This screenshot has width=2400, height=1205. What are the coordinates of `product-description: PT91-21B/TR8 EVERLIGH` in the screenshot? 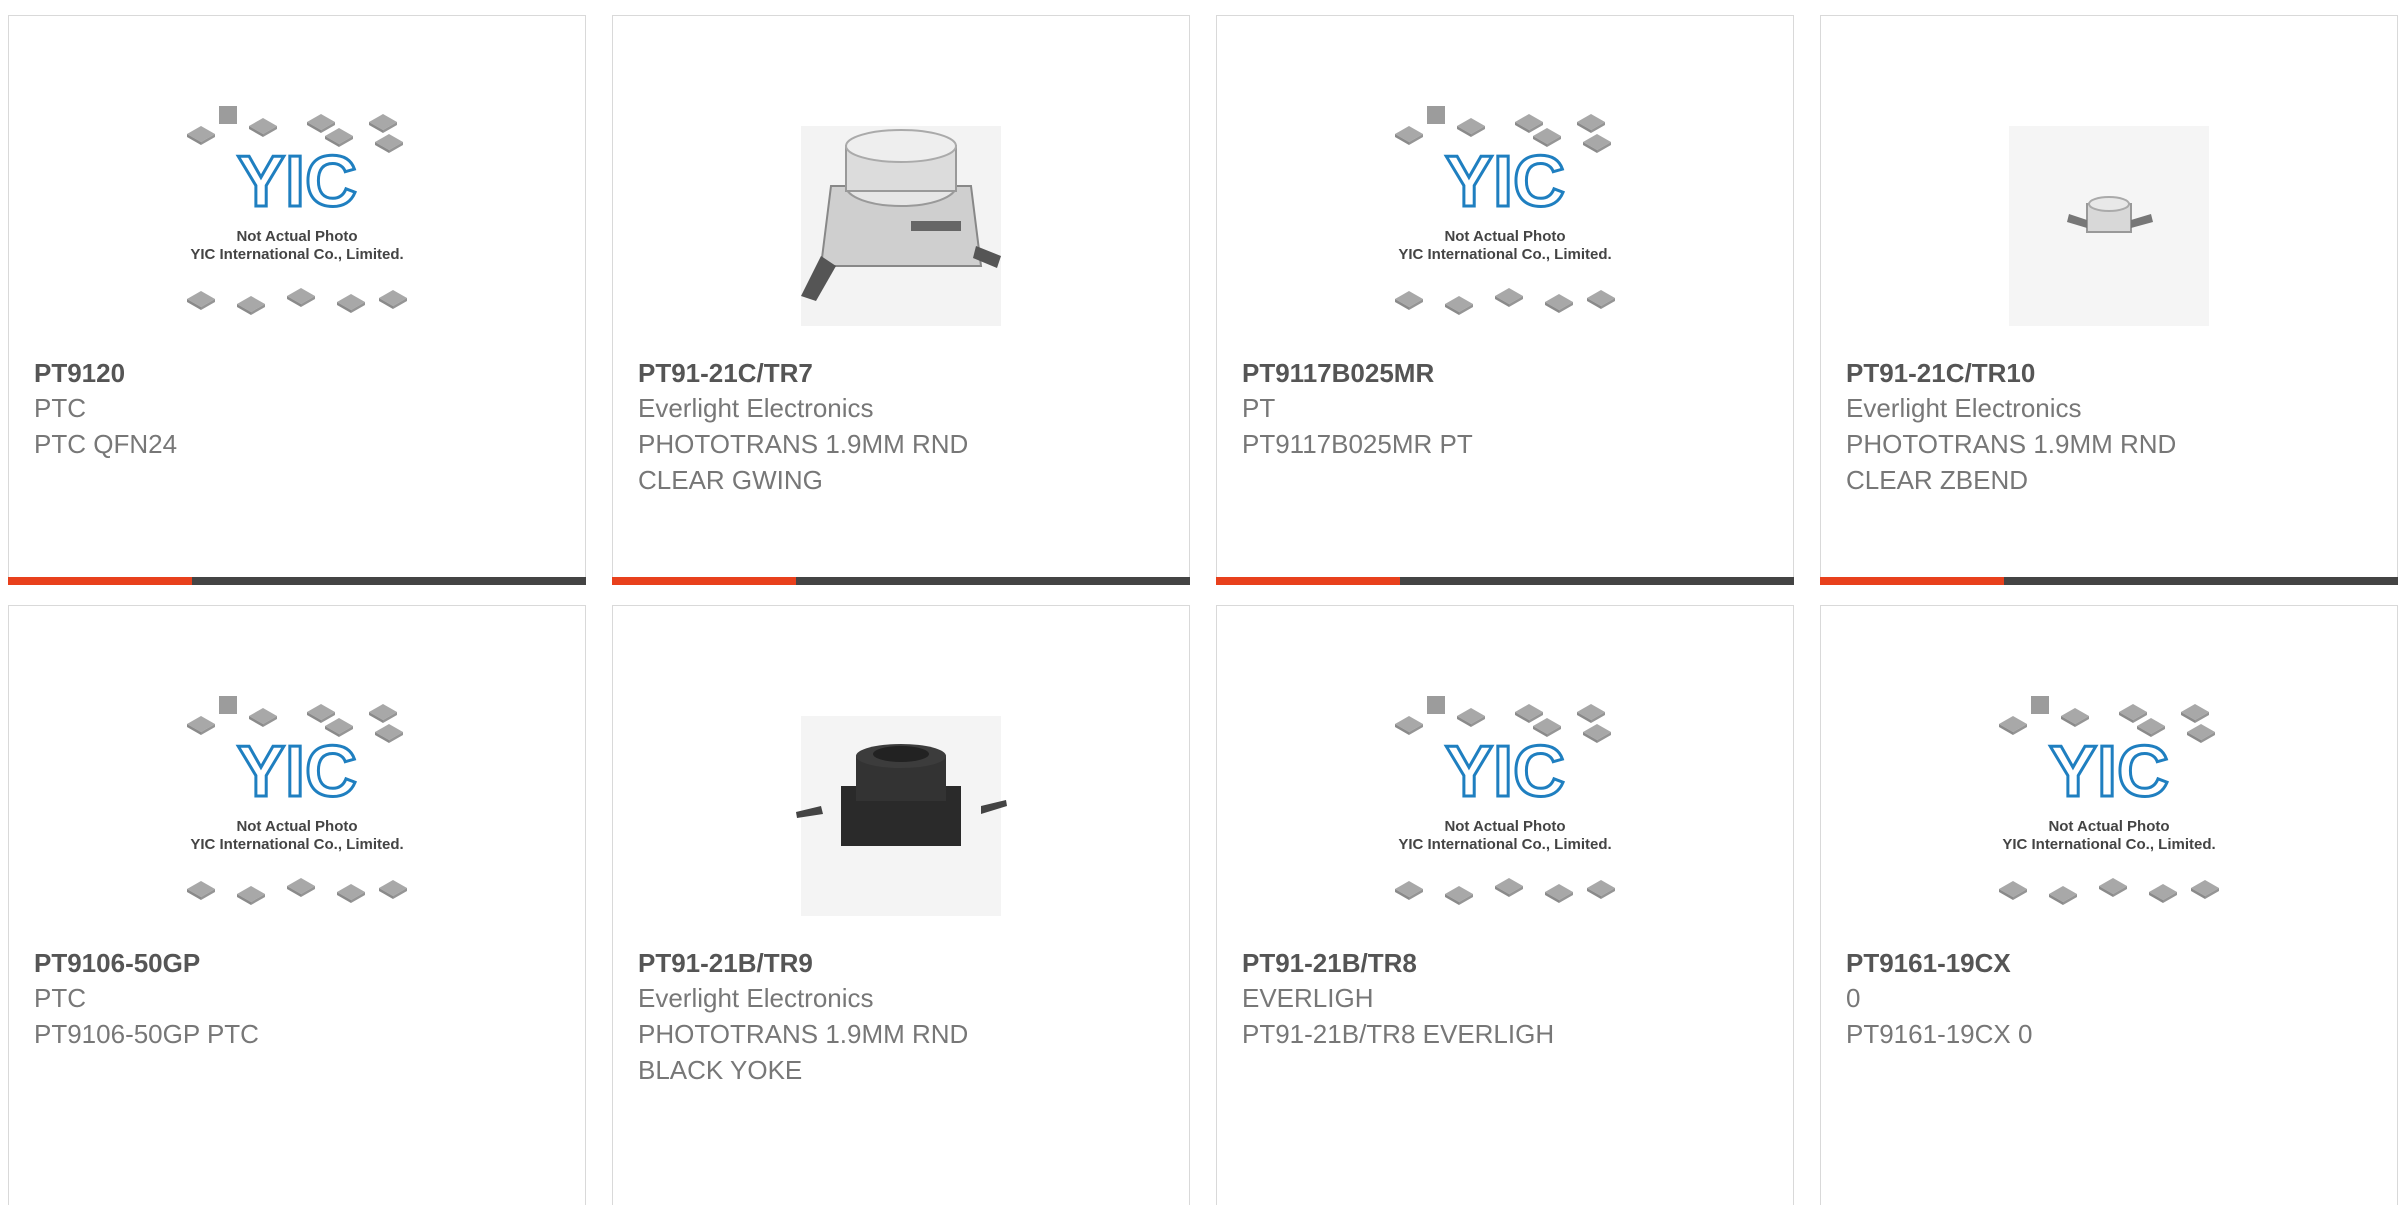 It's located at (1398, 1034).